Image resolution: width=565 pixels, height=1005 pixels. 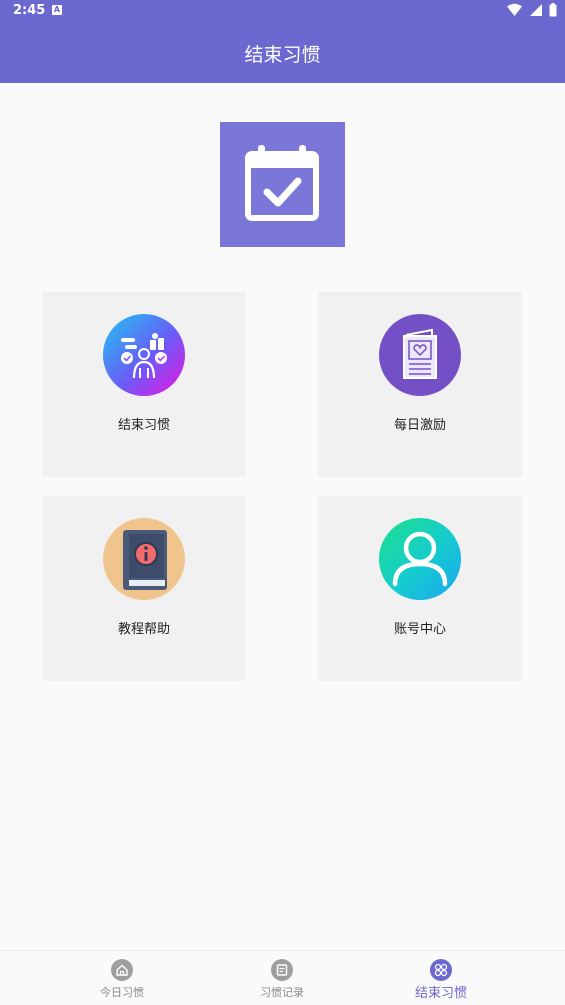 I want to click on nav-today-habits: 今日习惯, so click(x=122, y=978).